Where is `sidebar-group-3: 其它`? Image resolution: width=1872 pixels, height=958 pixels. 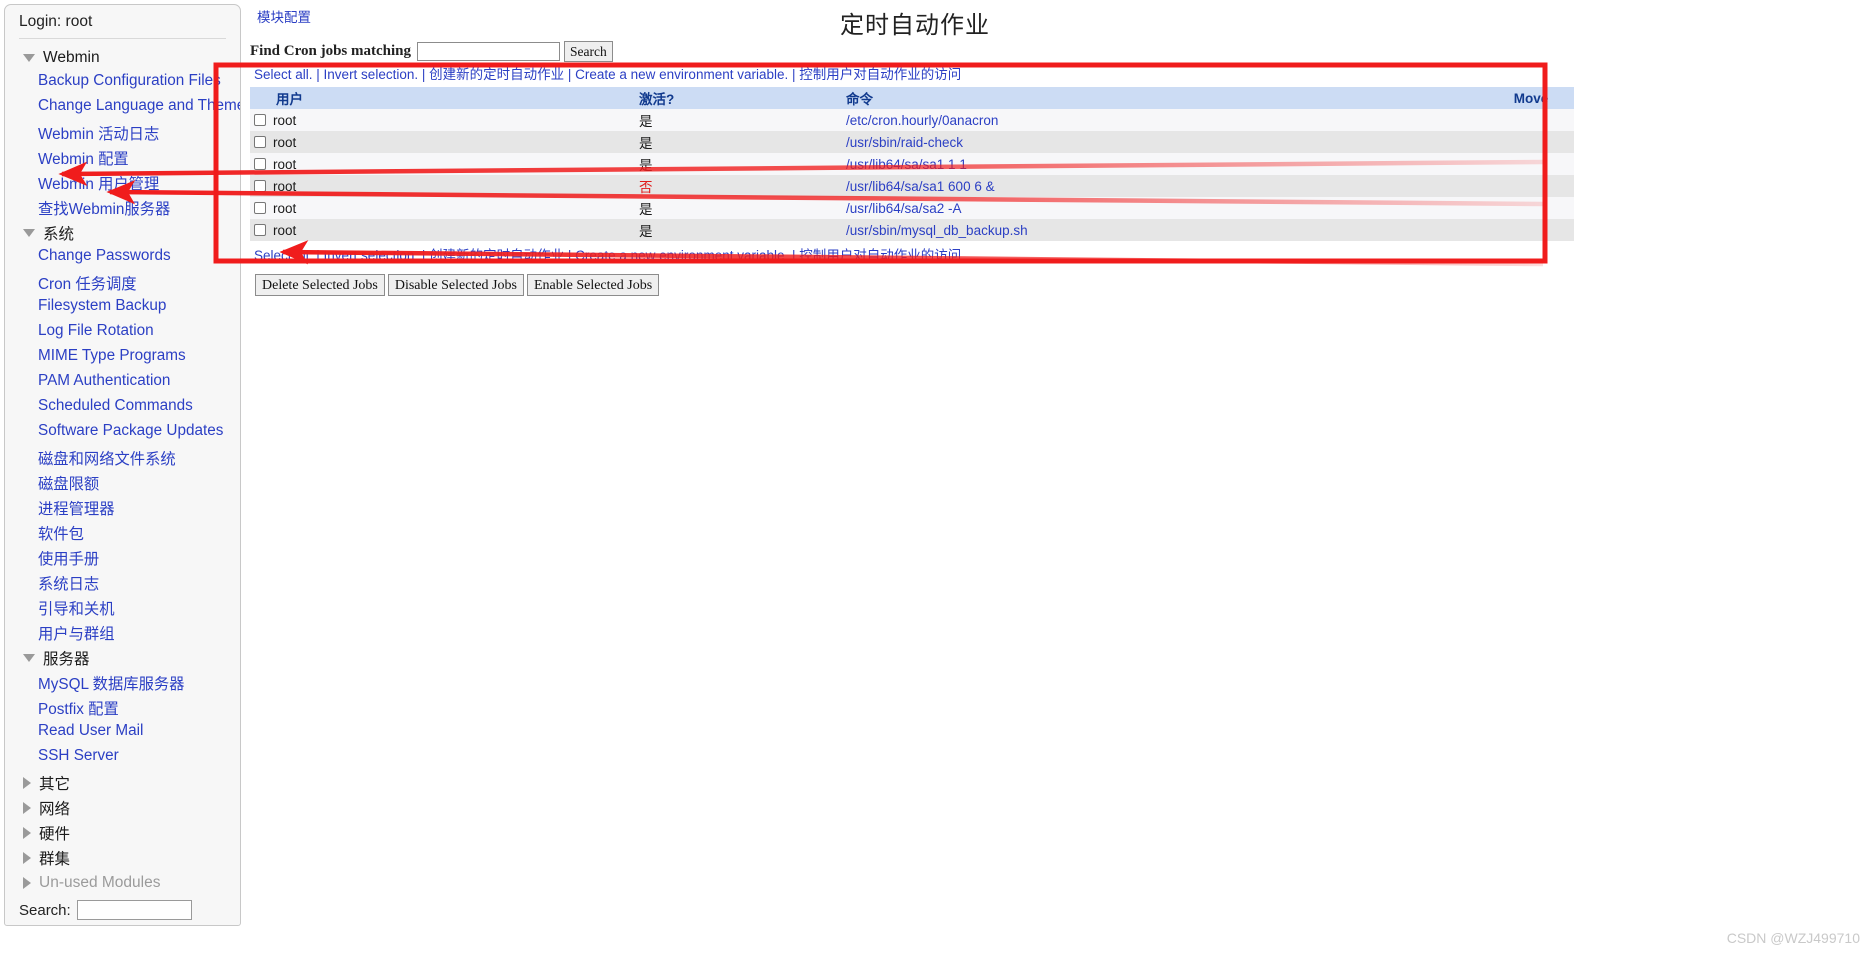
sidebar-group-3: 其它 is located at coordinates (122, 782).